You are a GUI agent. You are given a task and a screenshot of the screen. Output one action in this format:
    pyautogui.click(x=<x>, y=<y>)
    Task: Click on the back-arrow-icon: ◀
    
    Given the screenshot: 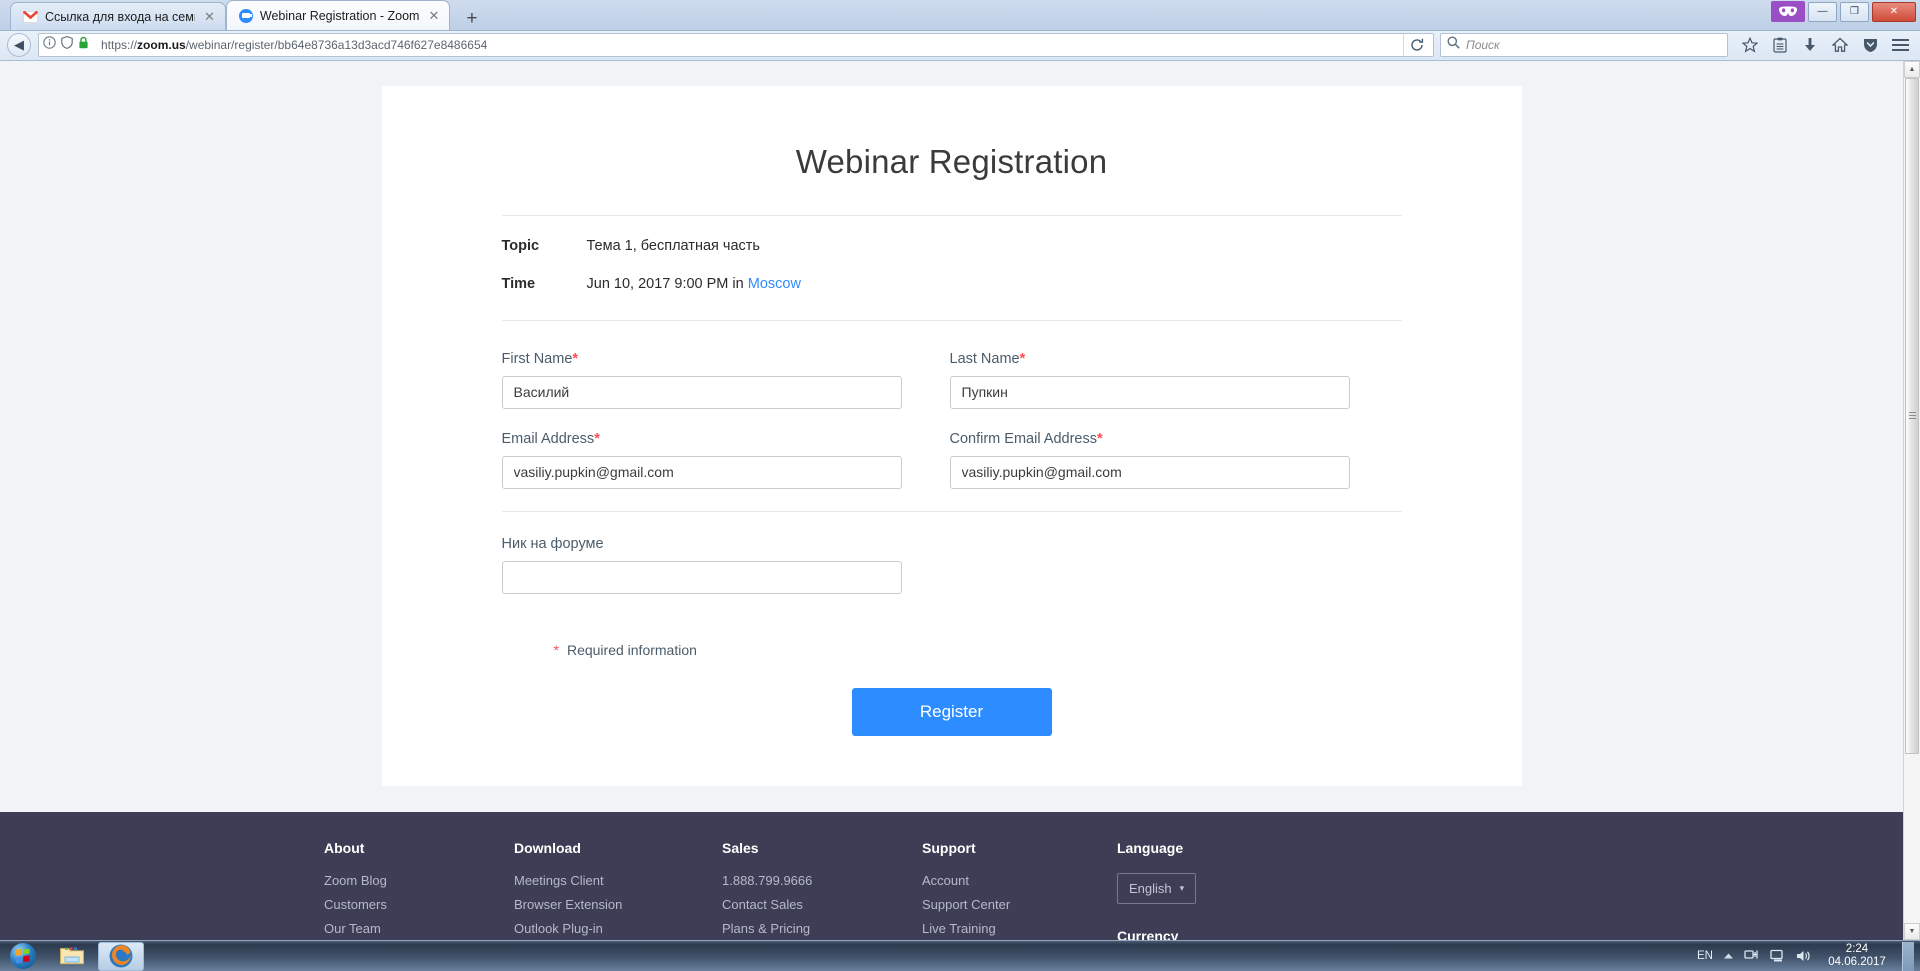 What is the action you would take?
    pyautogui.click(x=19, y=45)
    